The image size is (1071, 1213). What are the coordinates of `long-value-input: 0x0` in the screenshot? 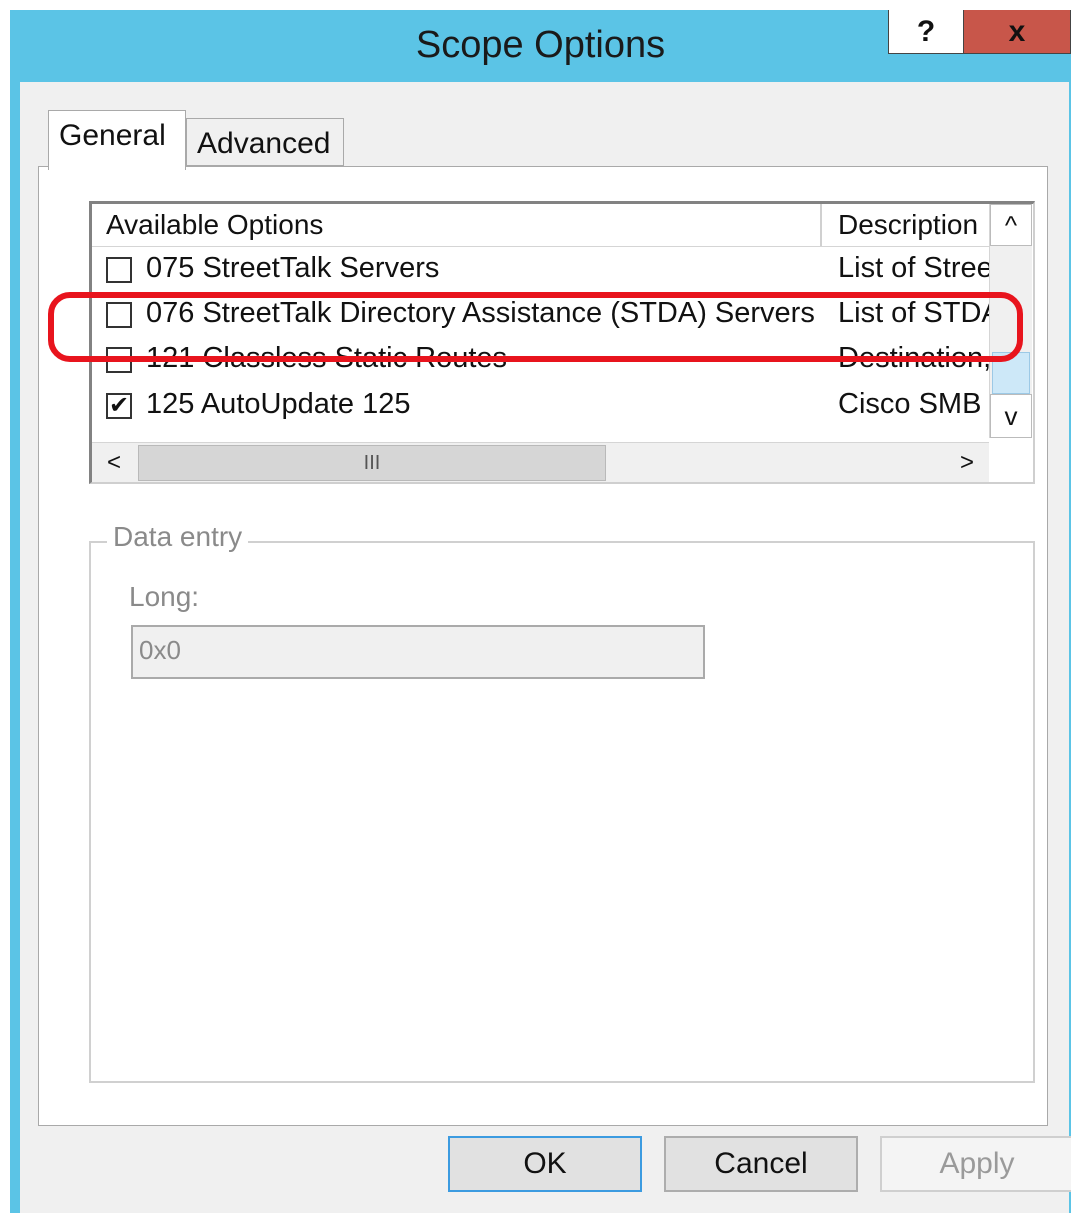 It's located at (418, 652).